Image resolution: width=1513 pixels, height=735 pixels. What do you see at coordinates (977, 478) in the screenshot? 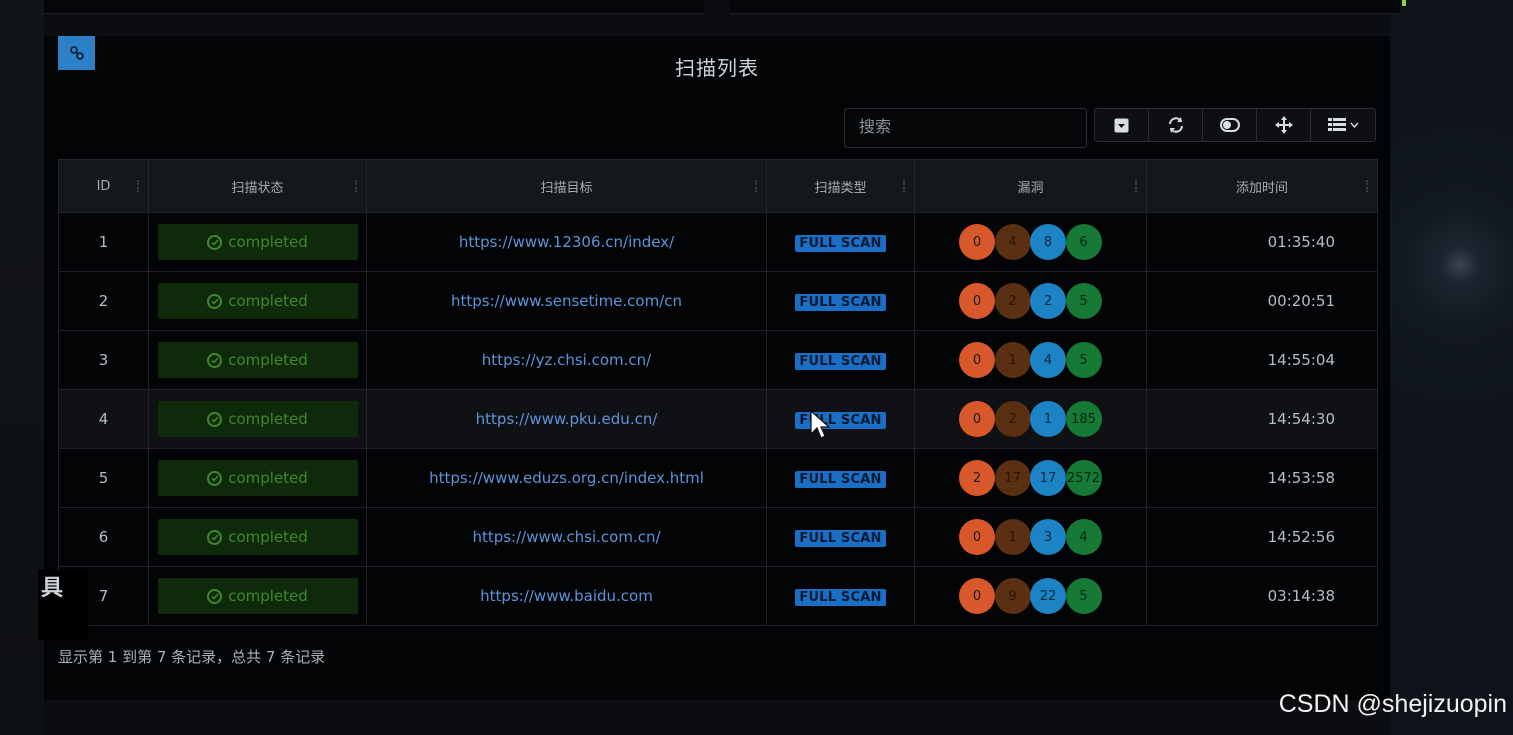
I see `critical-count: 2` at bounding box center [977, 478].